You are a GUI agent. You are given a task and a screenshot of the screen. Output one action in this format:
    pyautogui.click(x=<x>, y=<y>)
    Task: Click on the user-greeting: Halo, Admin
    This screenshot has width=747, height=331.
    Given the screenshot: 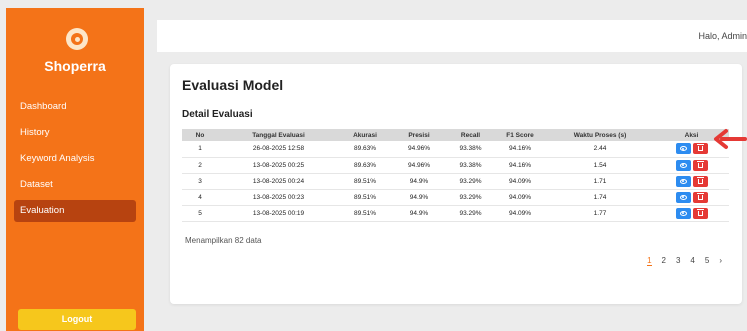 What is the action you would take?
    pyautogui.click(x=722, y=36)
    